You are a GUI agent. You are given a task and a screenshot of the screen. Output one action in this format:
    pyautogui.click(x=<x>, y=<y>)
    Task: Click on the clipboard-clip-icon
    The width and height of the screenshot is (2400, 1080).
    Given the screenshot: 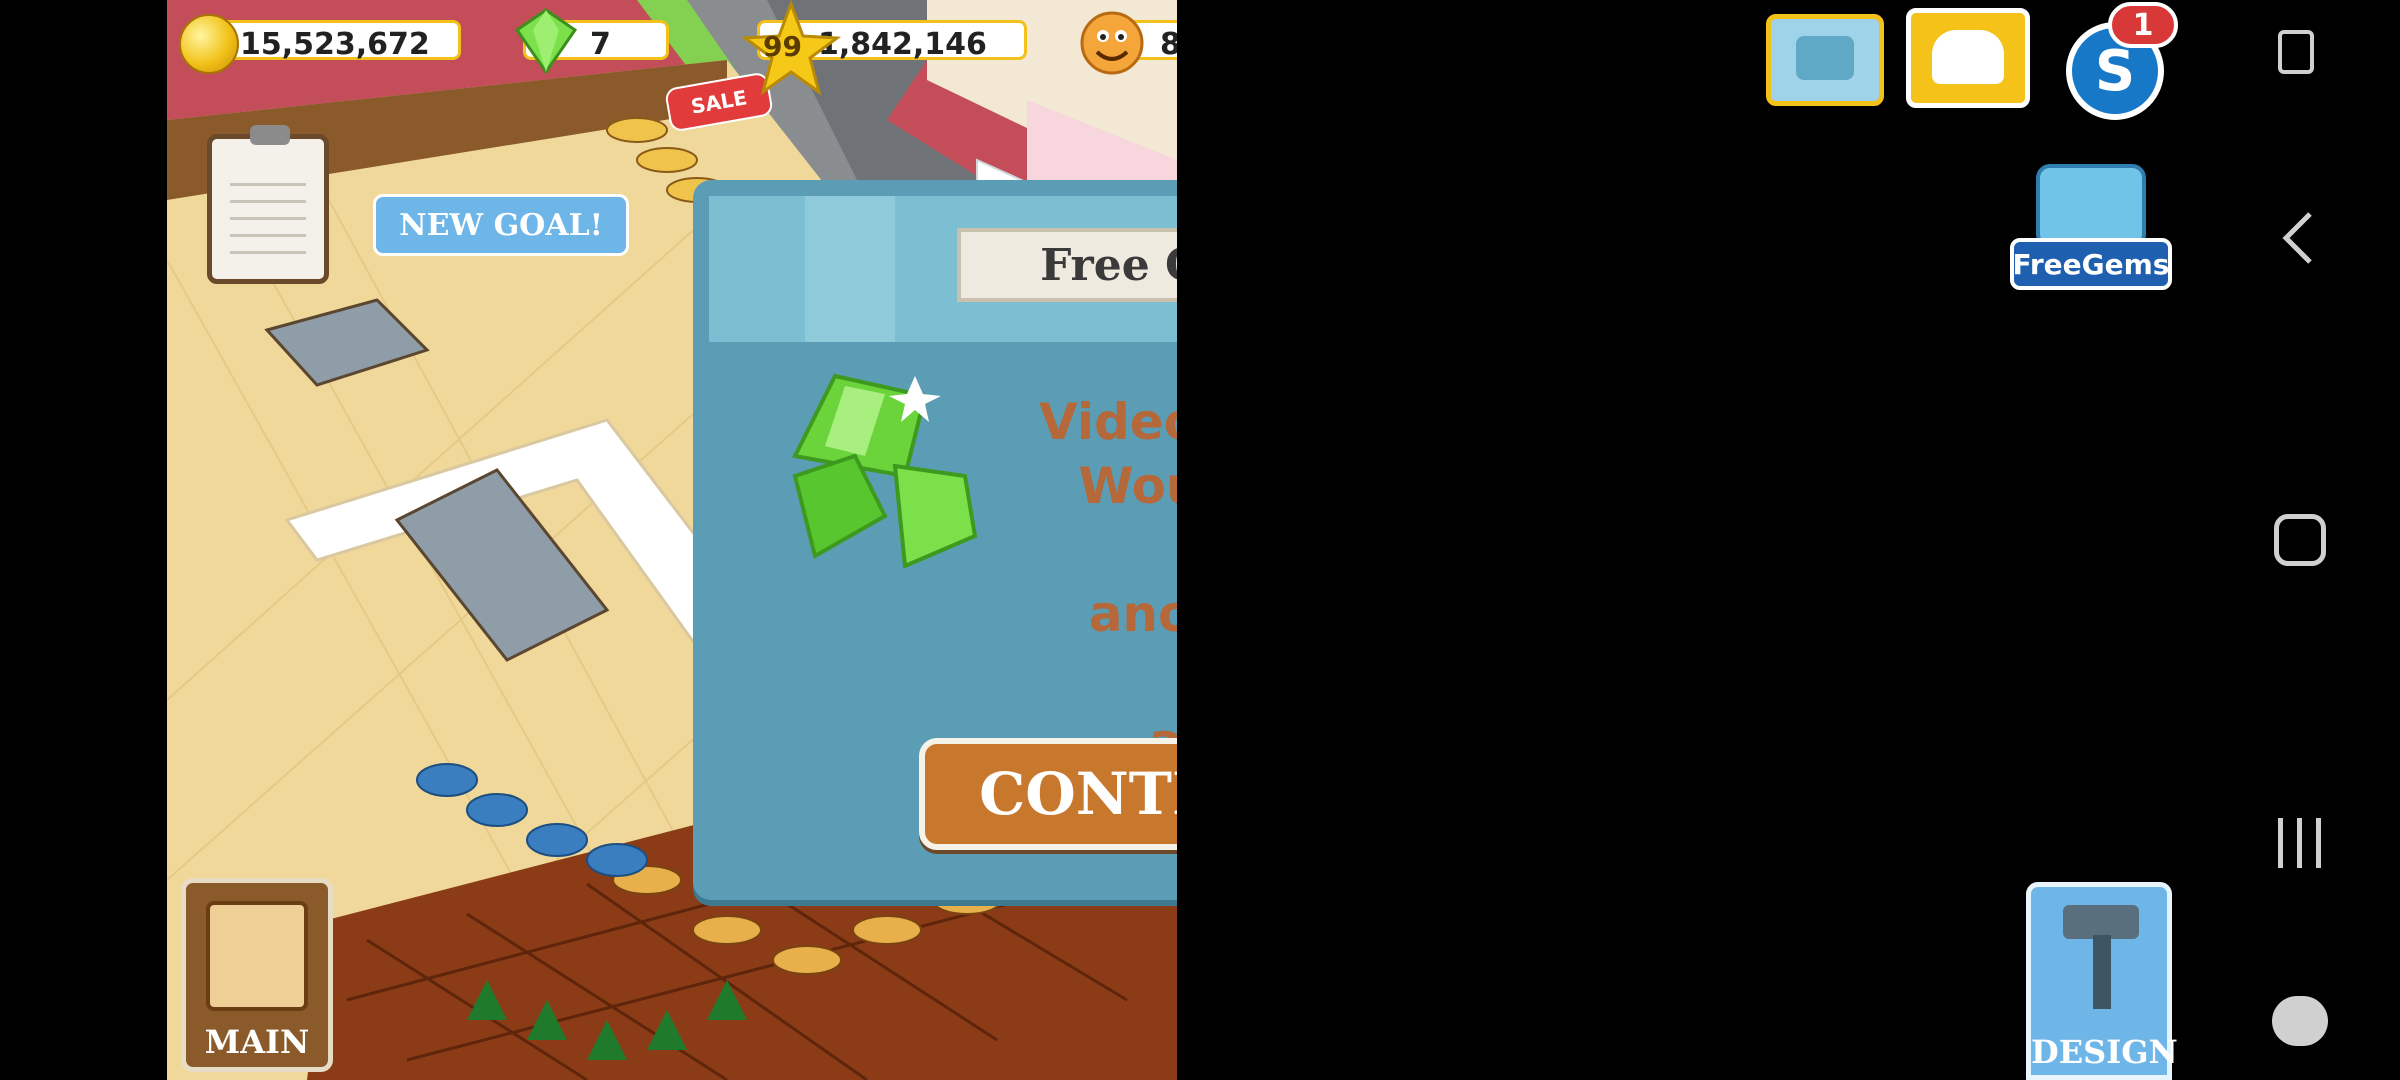 What is the action you would take?
    pyautogui.click(x=270, y=135)
    